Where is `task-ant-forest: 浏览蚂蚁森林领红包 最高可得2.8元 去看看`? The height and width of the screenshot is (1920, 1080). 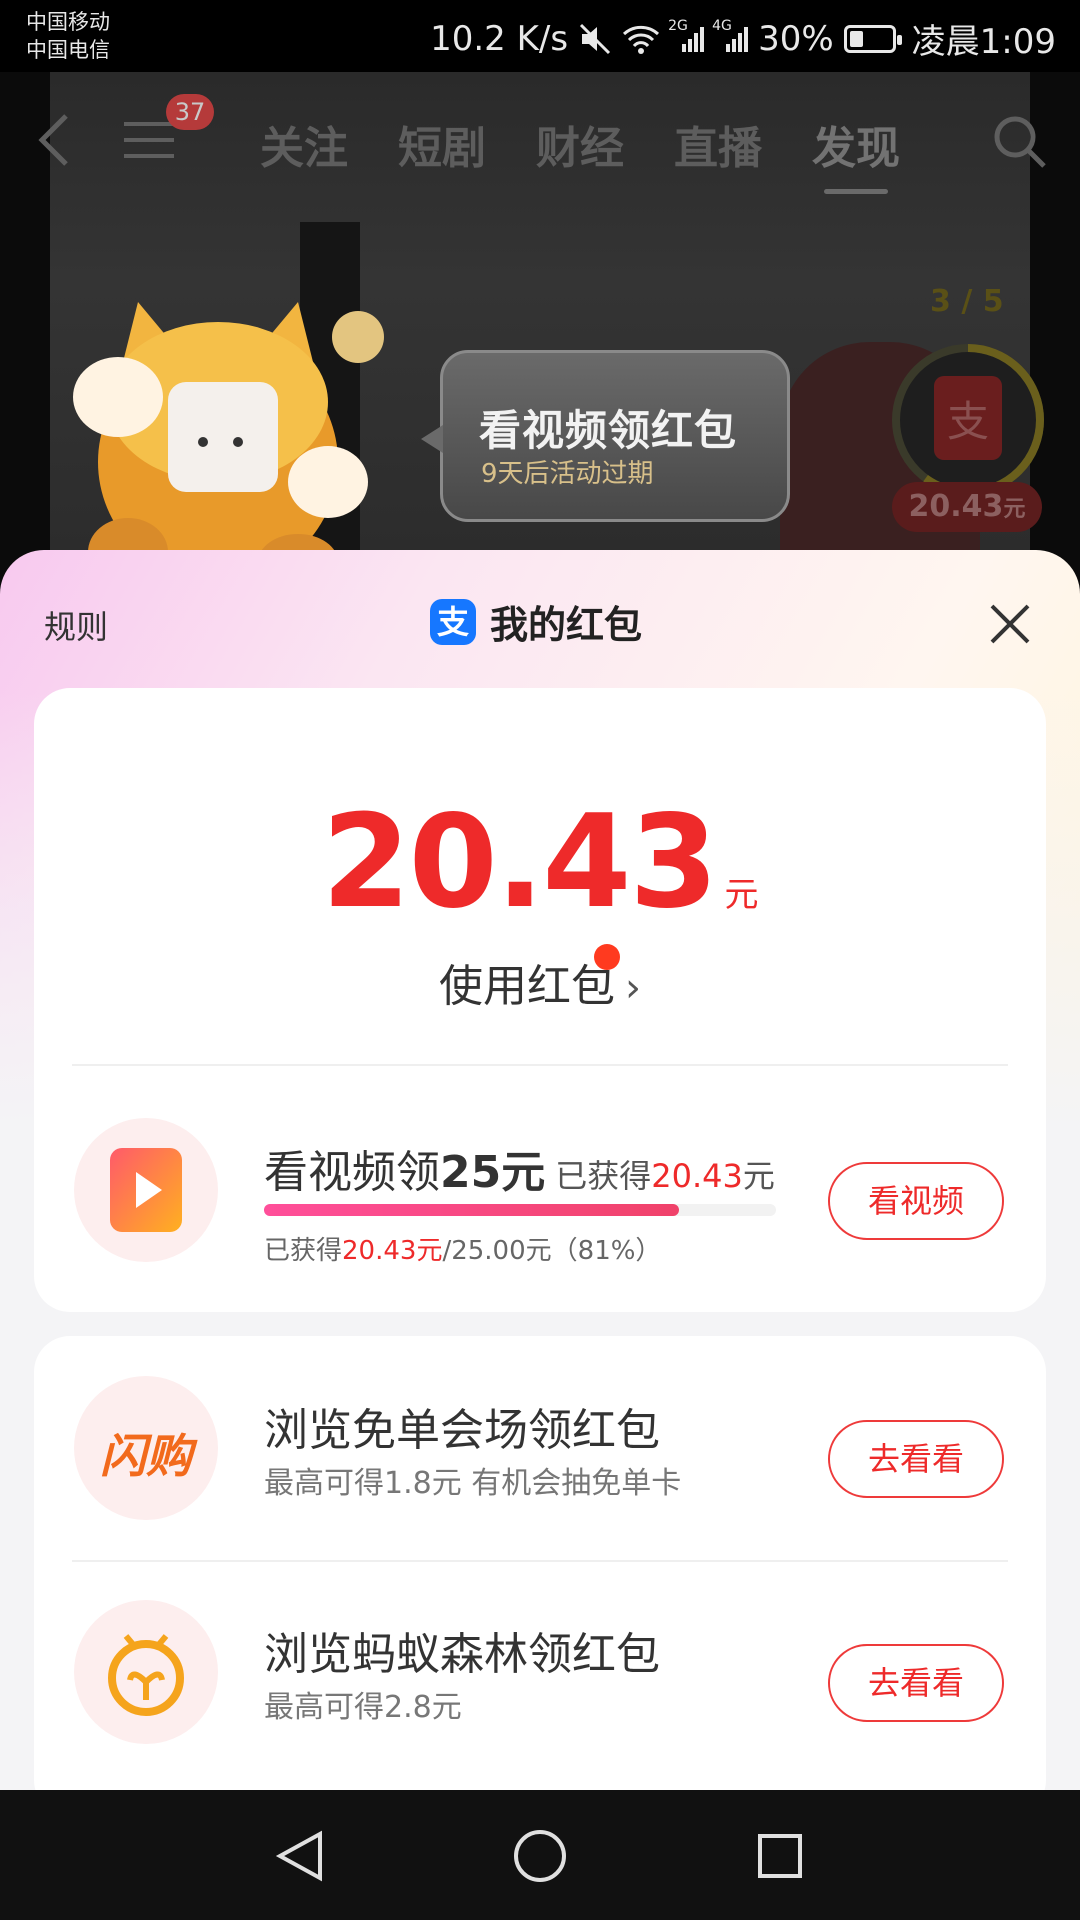
task-ant-forest: 浏览蚂蚁森林领红包 最高可得2.8元 去看看 is located at coordinates (540, 1660).